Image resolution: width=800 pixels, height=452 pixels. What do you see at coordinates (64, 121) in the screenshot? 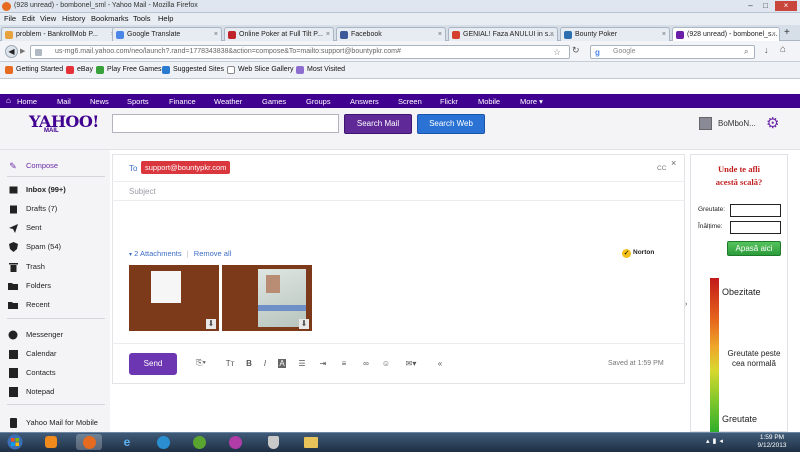
I see `yahoo-logo: YAHOO!` at bounding box center [64, 121].